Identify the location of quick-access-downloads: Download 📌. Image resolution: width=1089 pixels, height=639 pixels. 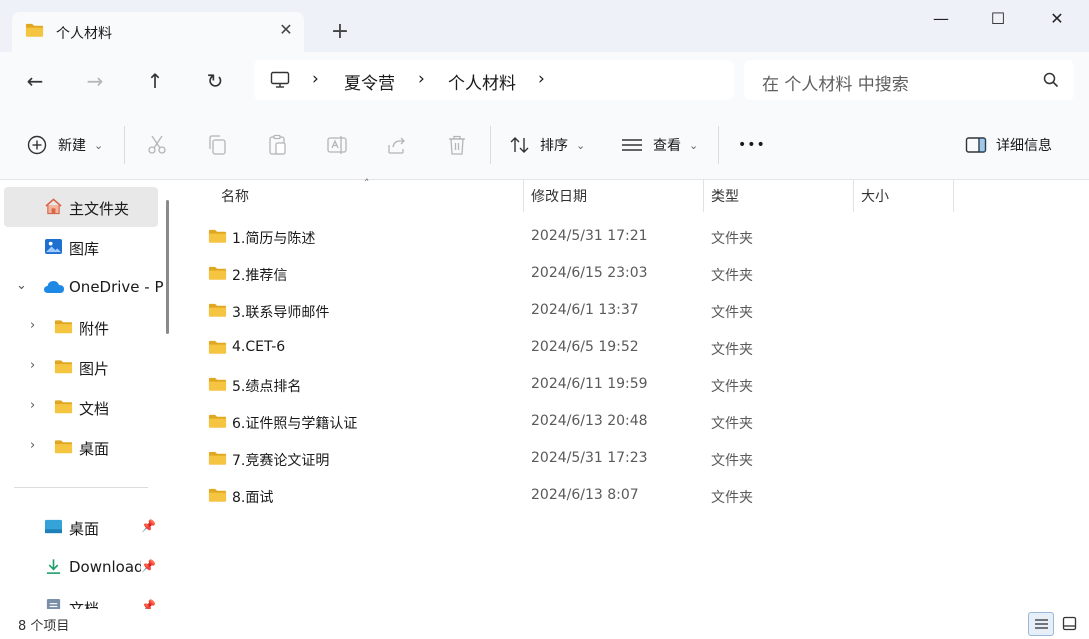
(81, 567).